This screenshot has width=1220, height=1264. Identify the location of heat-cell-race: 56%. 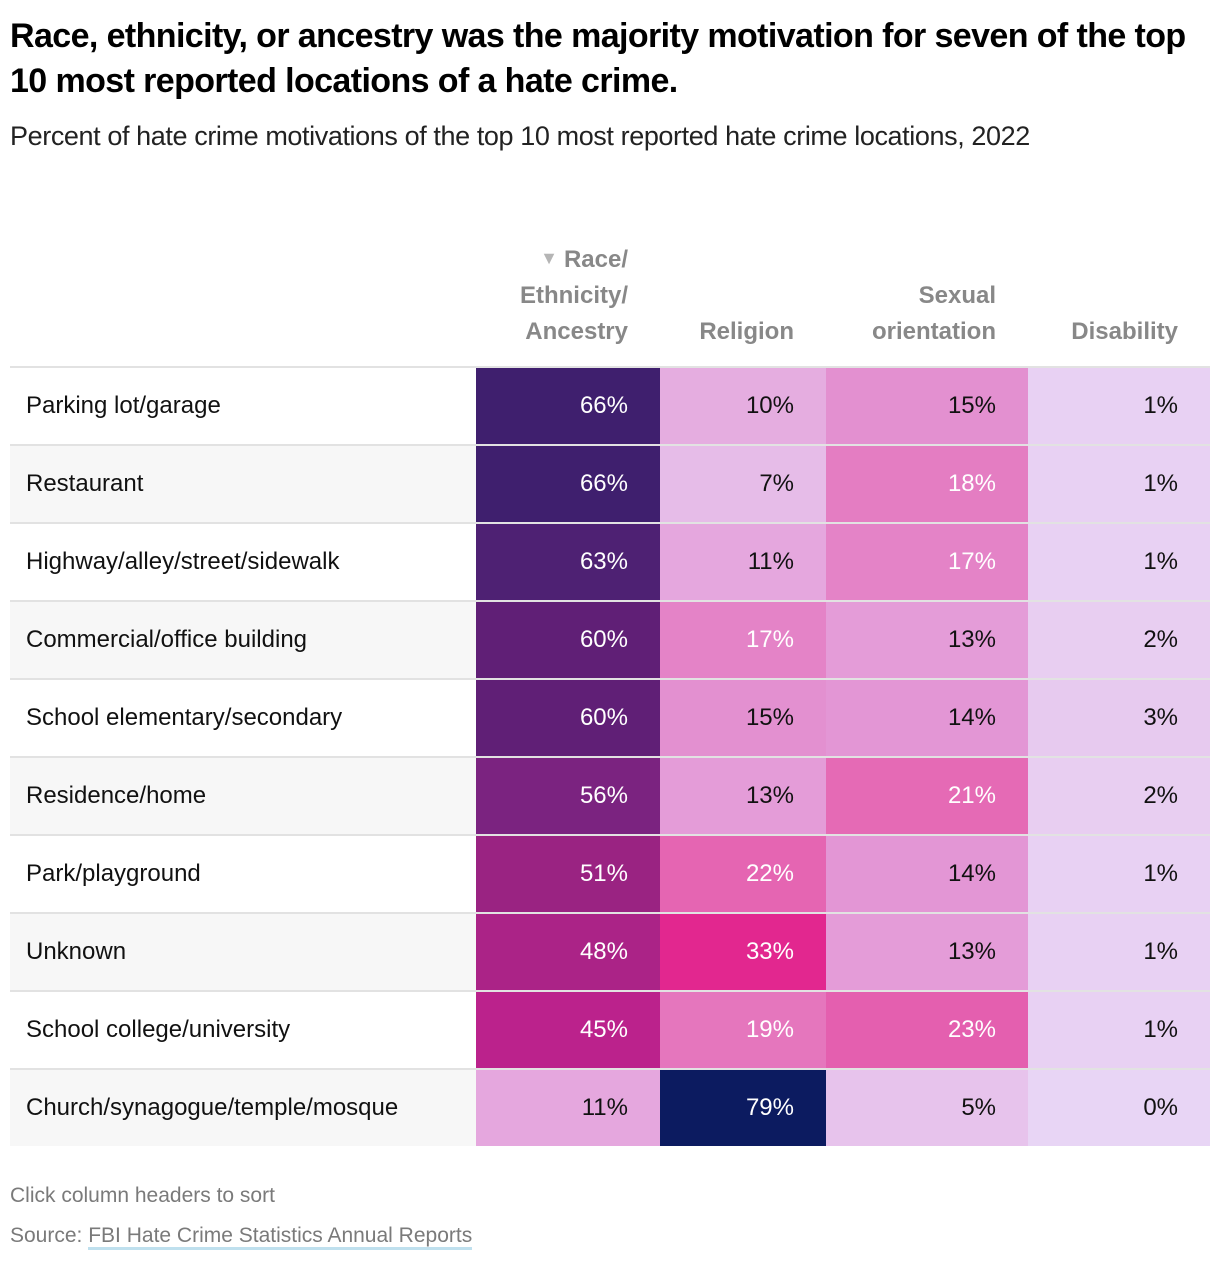
(568, 796).